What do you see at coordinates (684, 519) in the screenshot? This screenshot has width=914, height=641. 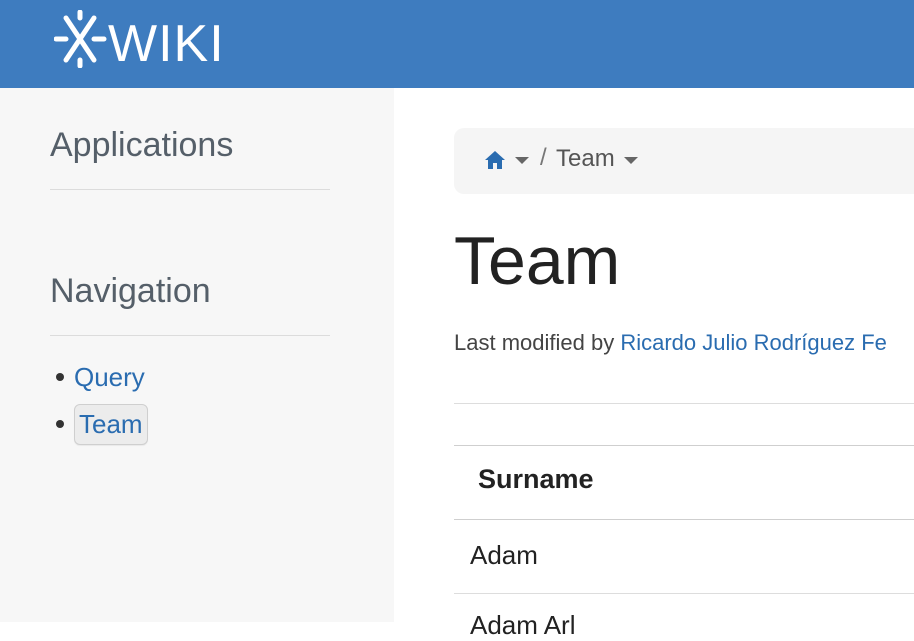 I see `table-header-border` at bounding box center [684, 519].